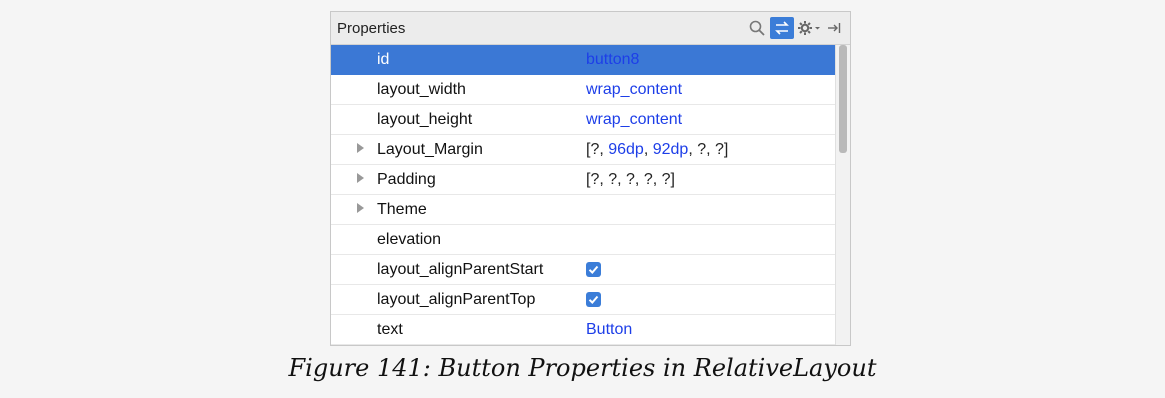 This screenshot has width=1165, height=398. I want to click on property-value: [?, ?, ?, ?, ?], so click(630, 180).